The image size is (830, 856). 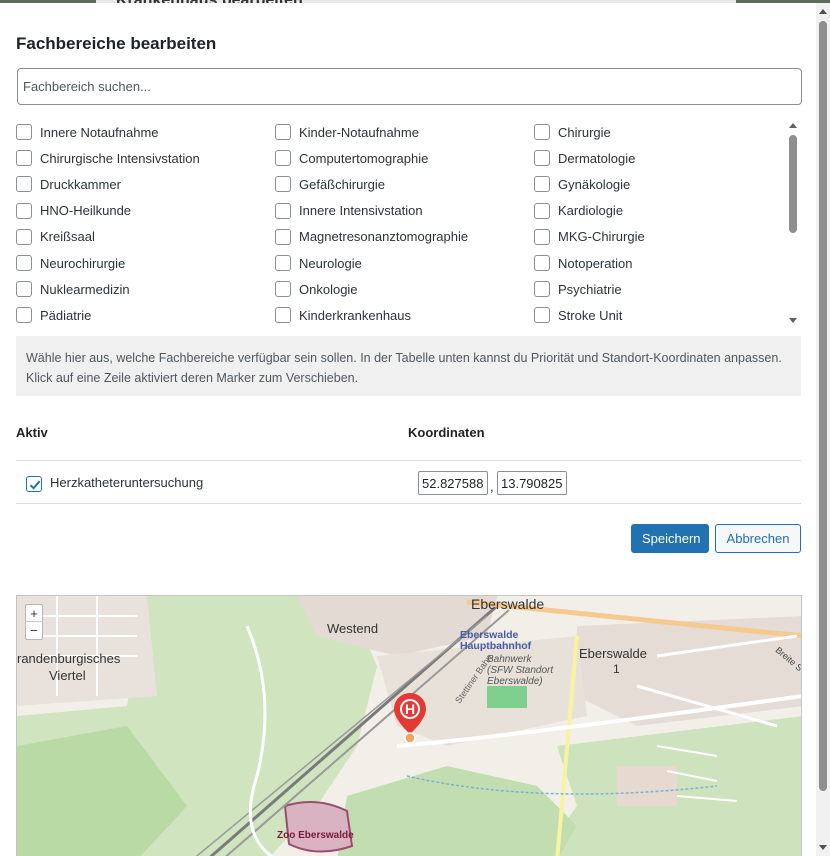 I want to click on department-option: Kinderkrankenhaus, so click(x=404, y=314).